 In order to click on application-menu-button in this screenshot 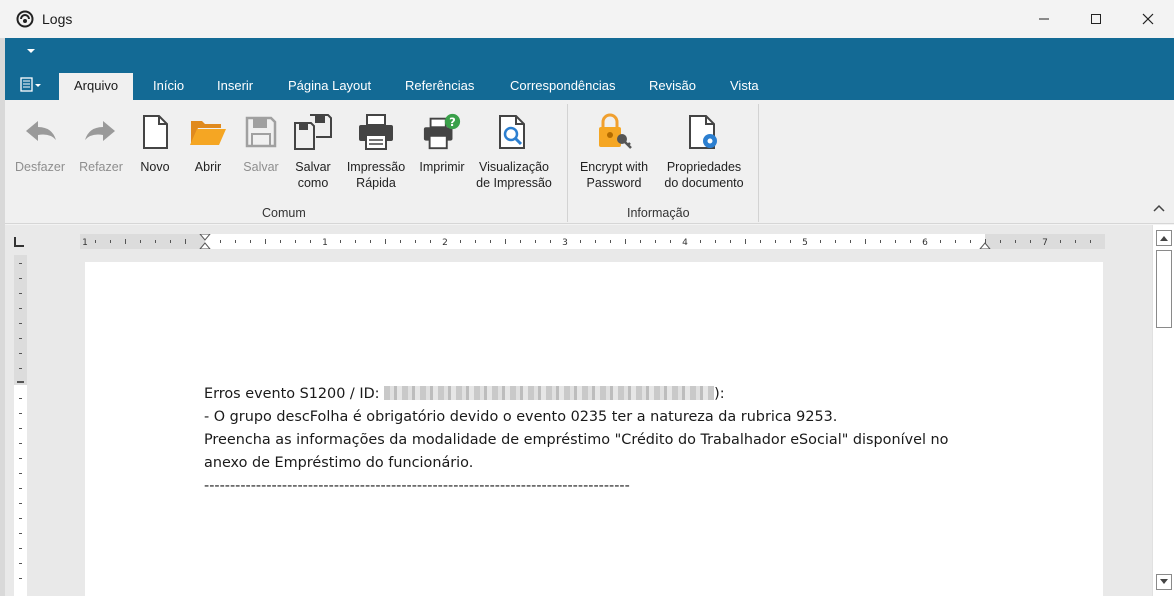, I will do `click(31, 85)`.